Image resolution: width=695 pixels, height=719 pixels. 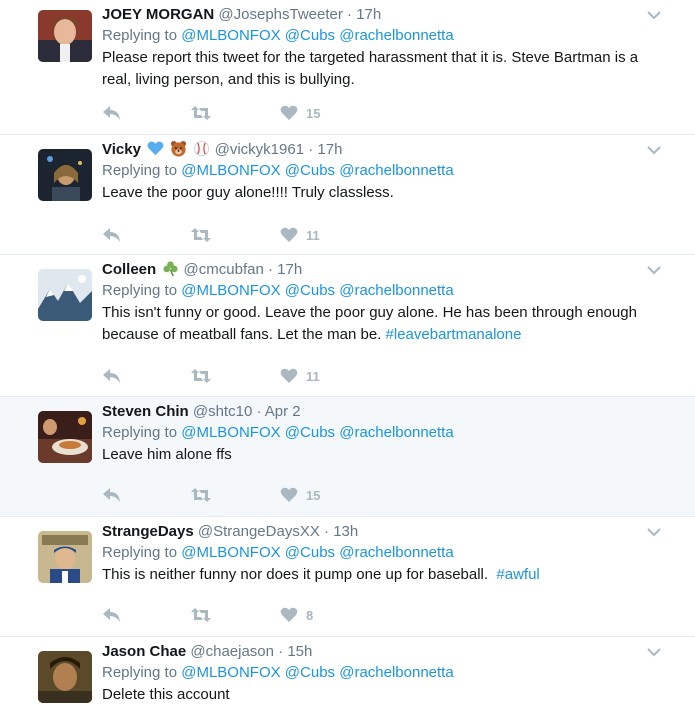 I want to click on tweet-text: Delete this account, so click(x=378, y=695).